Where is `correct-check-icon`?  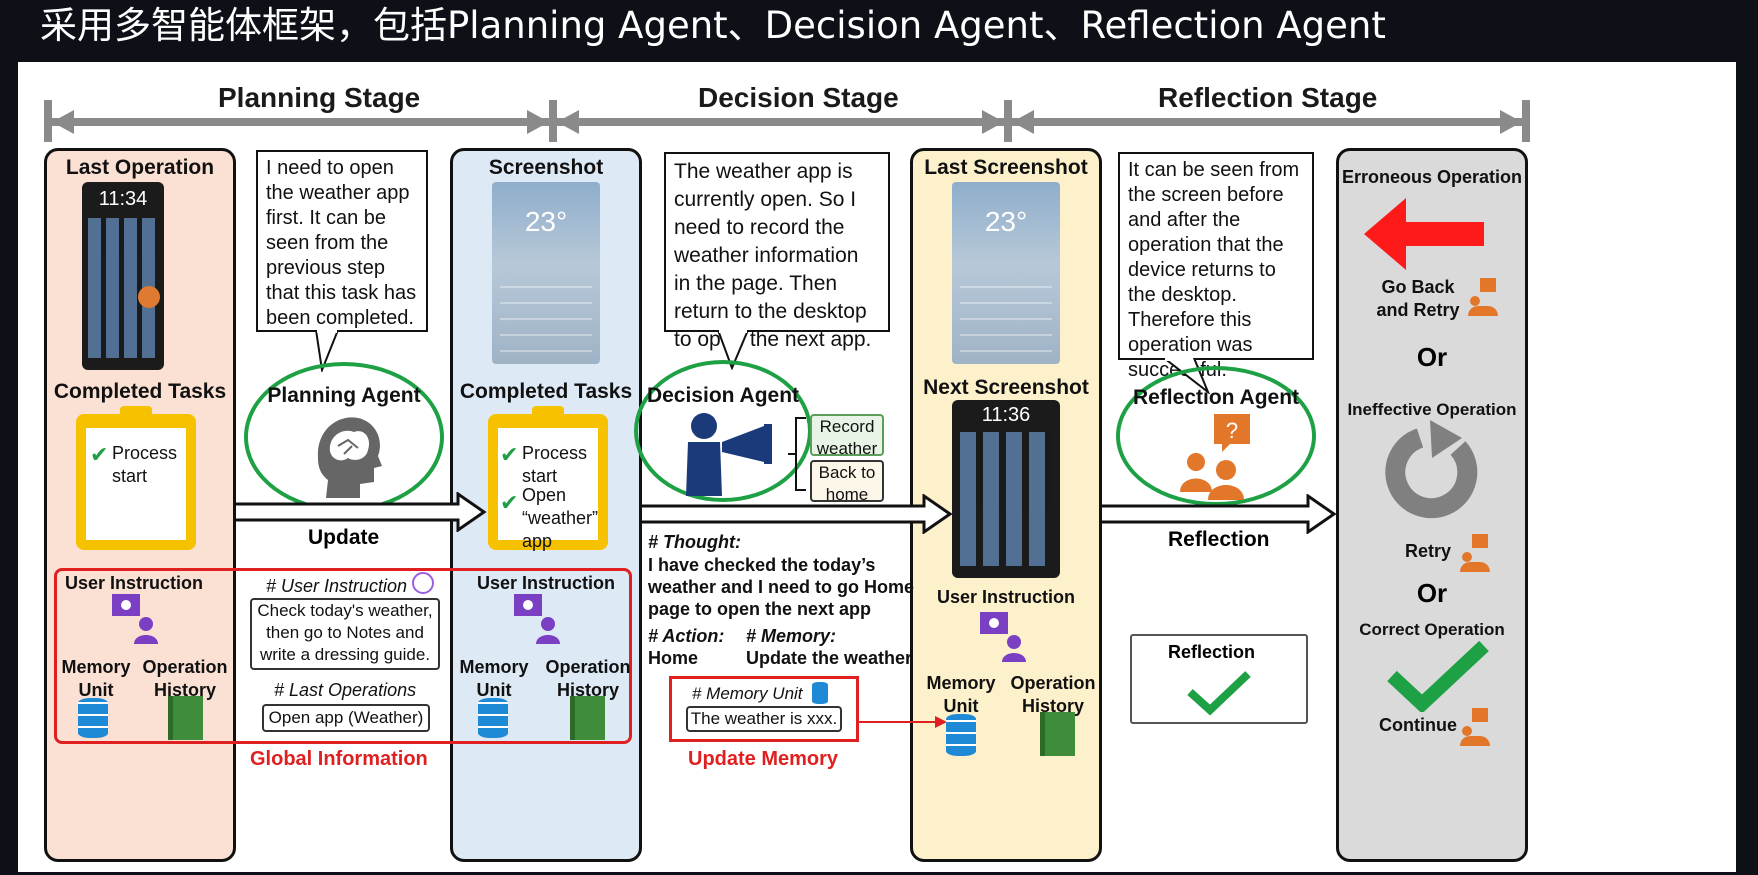 correct-check-icon is located at coordinates (1438, 676).